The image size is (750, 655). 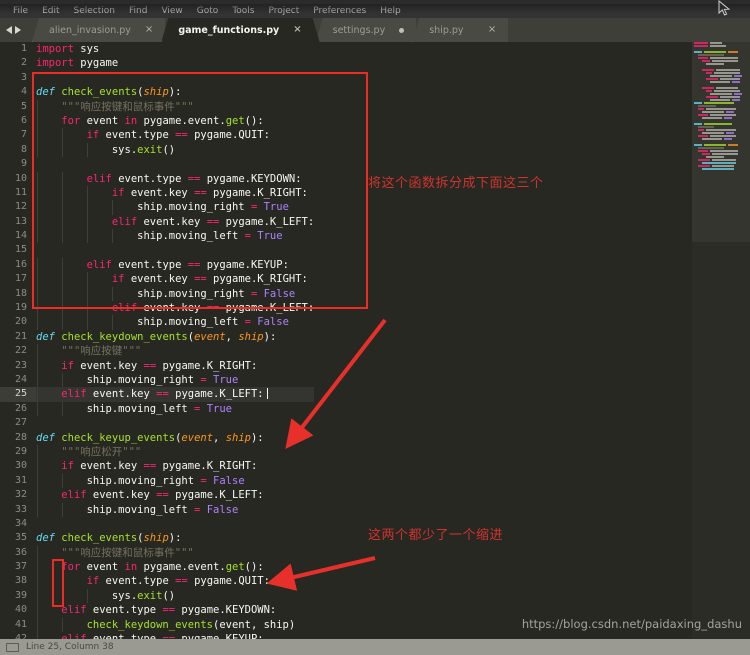 I want to click on code-line-text: ship.moving_left = False, so click(x=162, y=509).